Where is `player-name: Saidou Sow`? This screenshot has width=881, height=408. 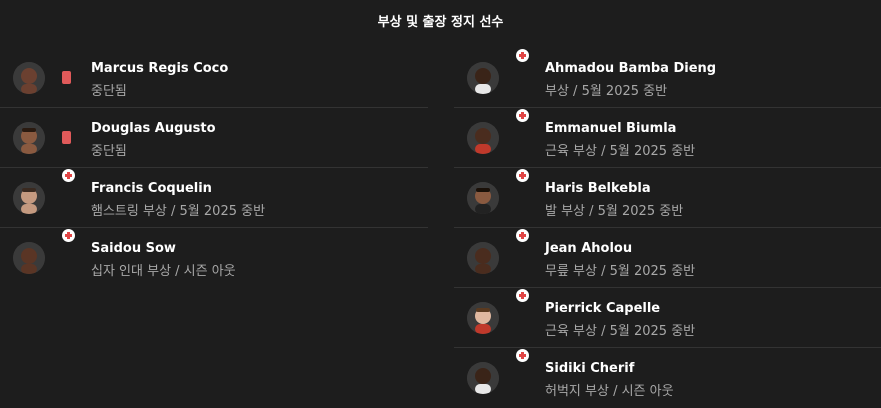 player-name: Saidou Sow is located at coordinates (133, 248).